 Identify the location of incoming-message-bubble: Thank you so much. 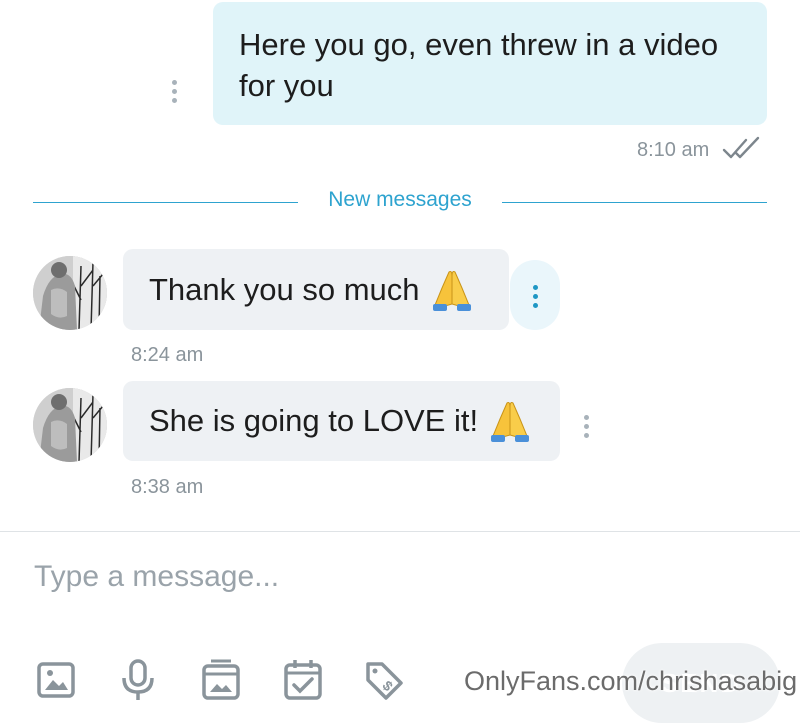
(316, 289).